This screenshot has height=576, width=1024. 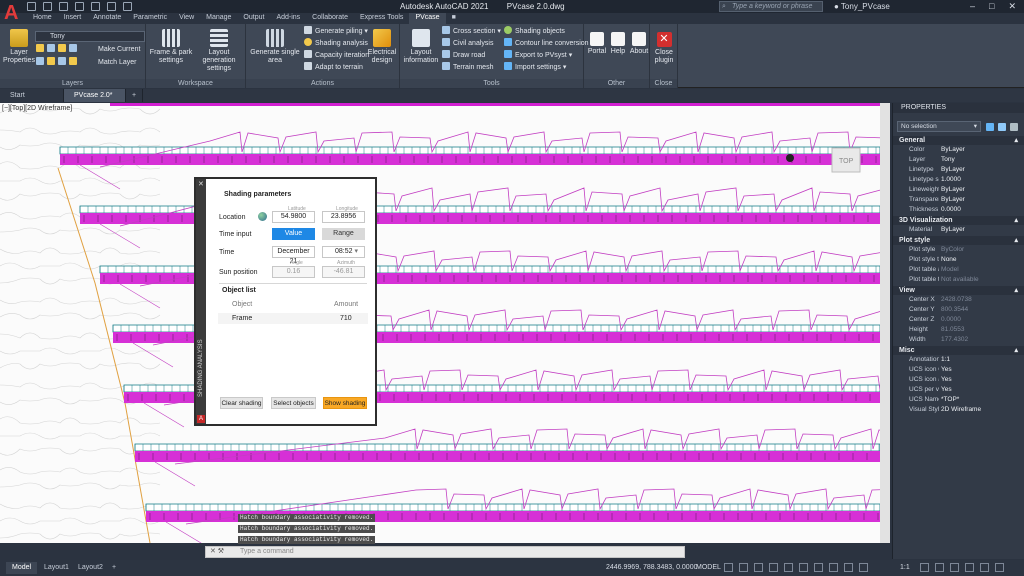 What do you see at coordinates (958, 300) in the screenshot?
I see `property-row: Center X 2428.0738` at bounding box center [958, 300].